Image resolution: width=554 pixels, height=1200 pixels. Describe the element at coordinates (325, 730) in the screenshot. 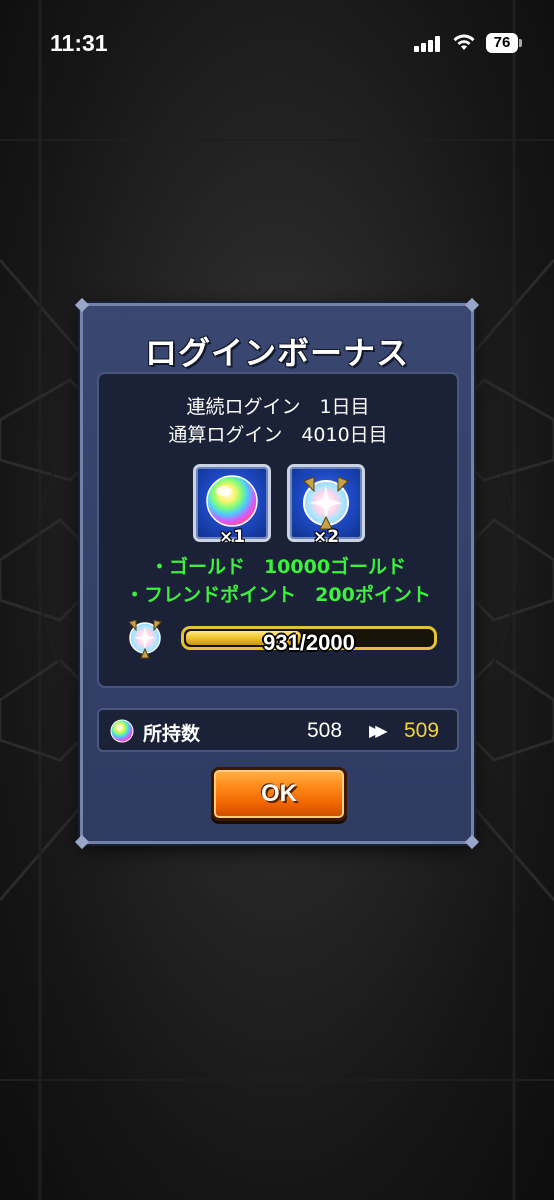

I see `owned-count-before: 508` at that location.